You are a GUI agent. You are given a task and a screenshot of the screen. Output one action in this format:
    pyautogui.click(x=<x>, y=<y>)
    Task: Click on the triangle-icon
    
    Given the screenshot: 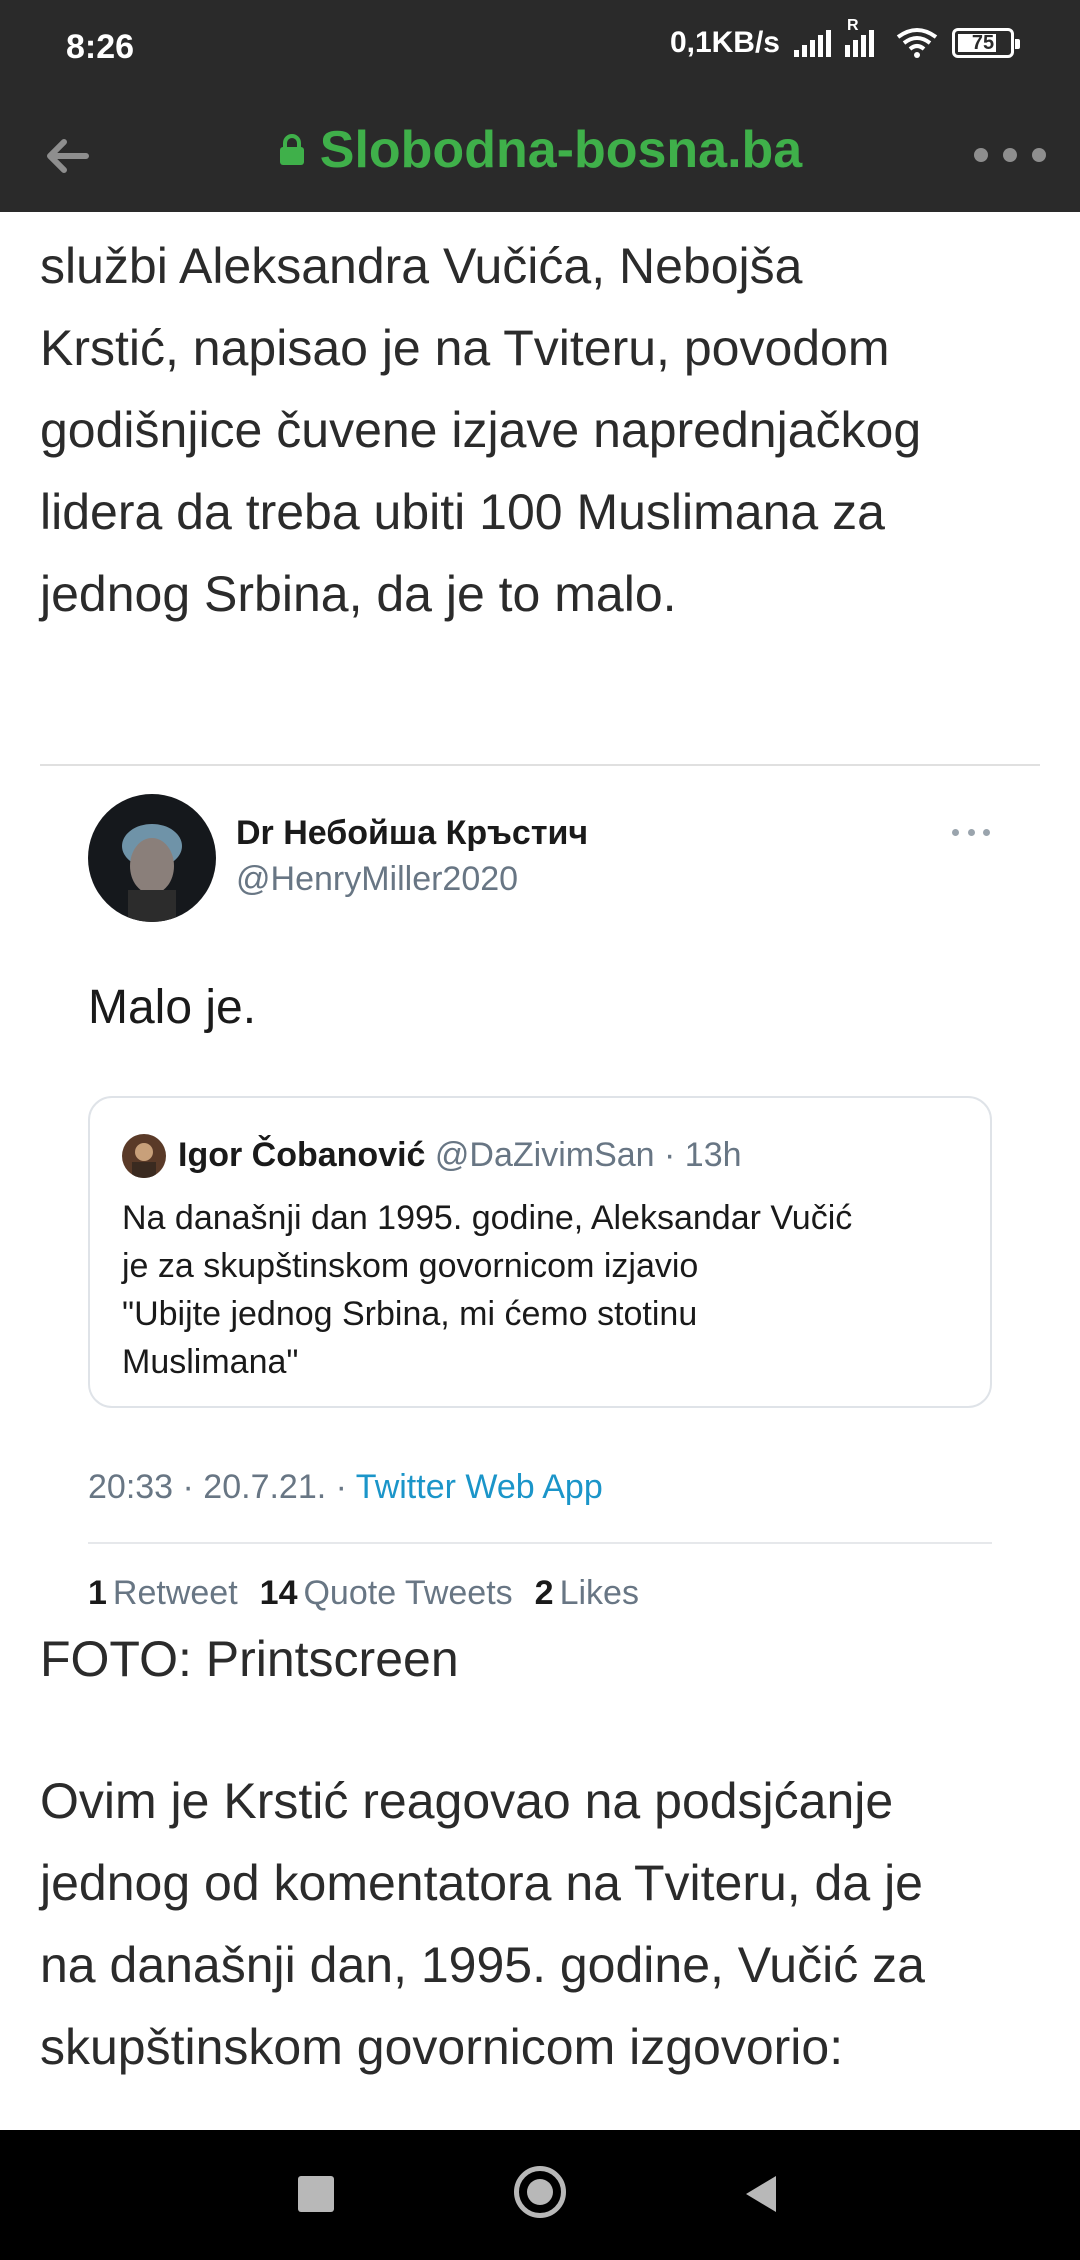 What is the action you would take?
    pyautogui.click(x=760, y=2194)
    